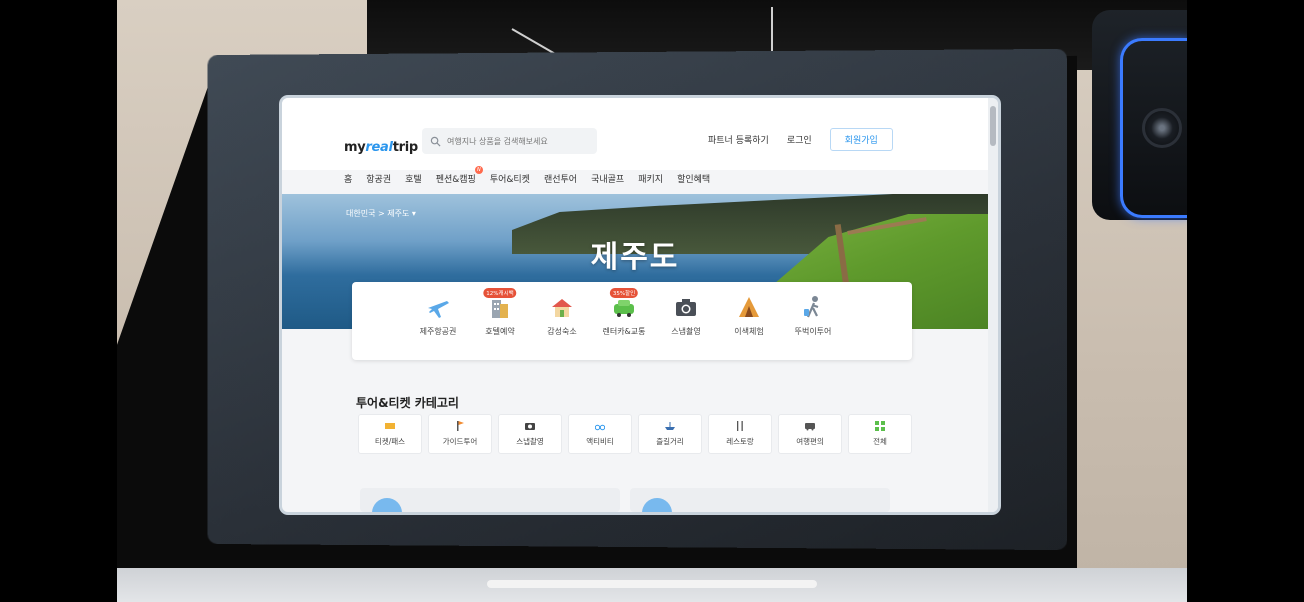  Describe the element at coordinates (740, 426) in the screenshot. I see `fork-knife-icon` at that location.